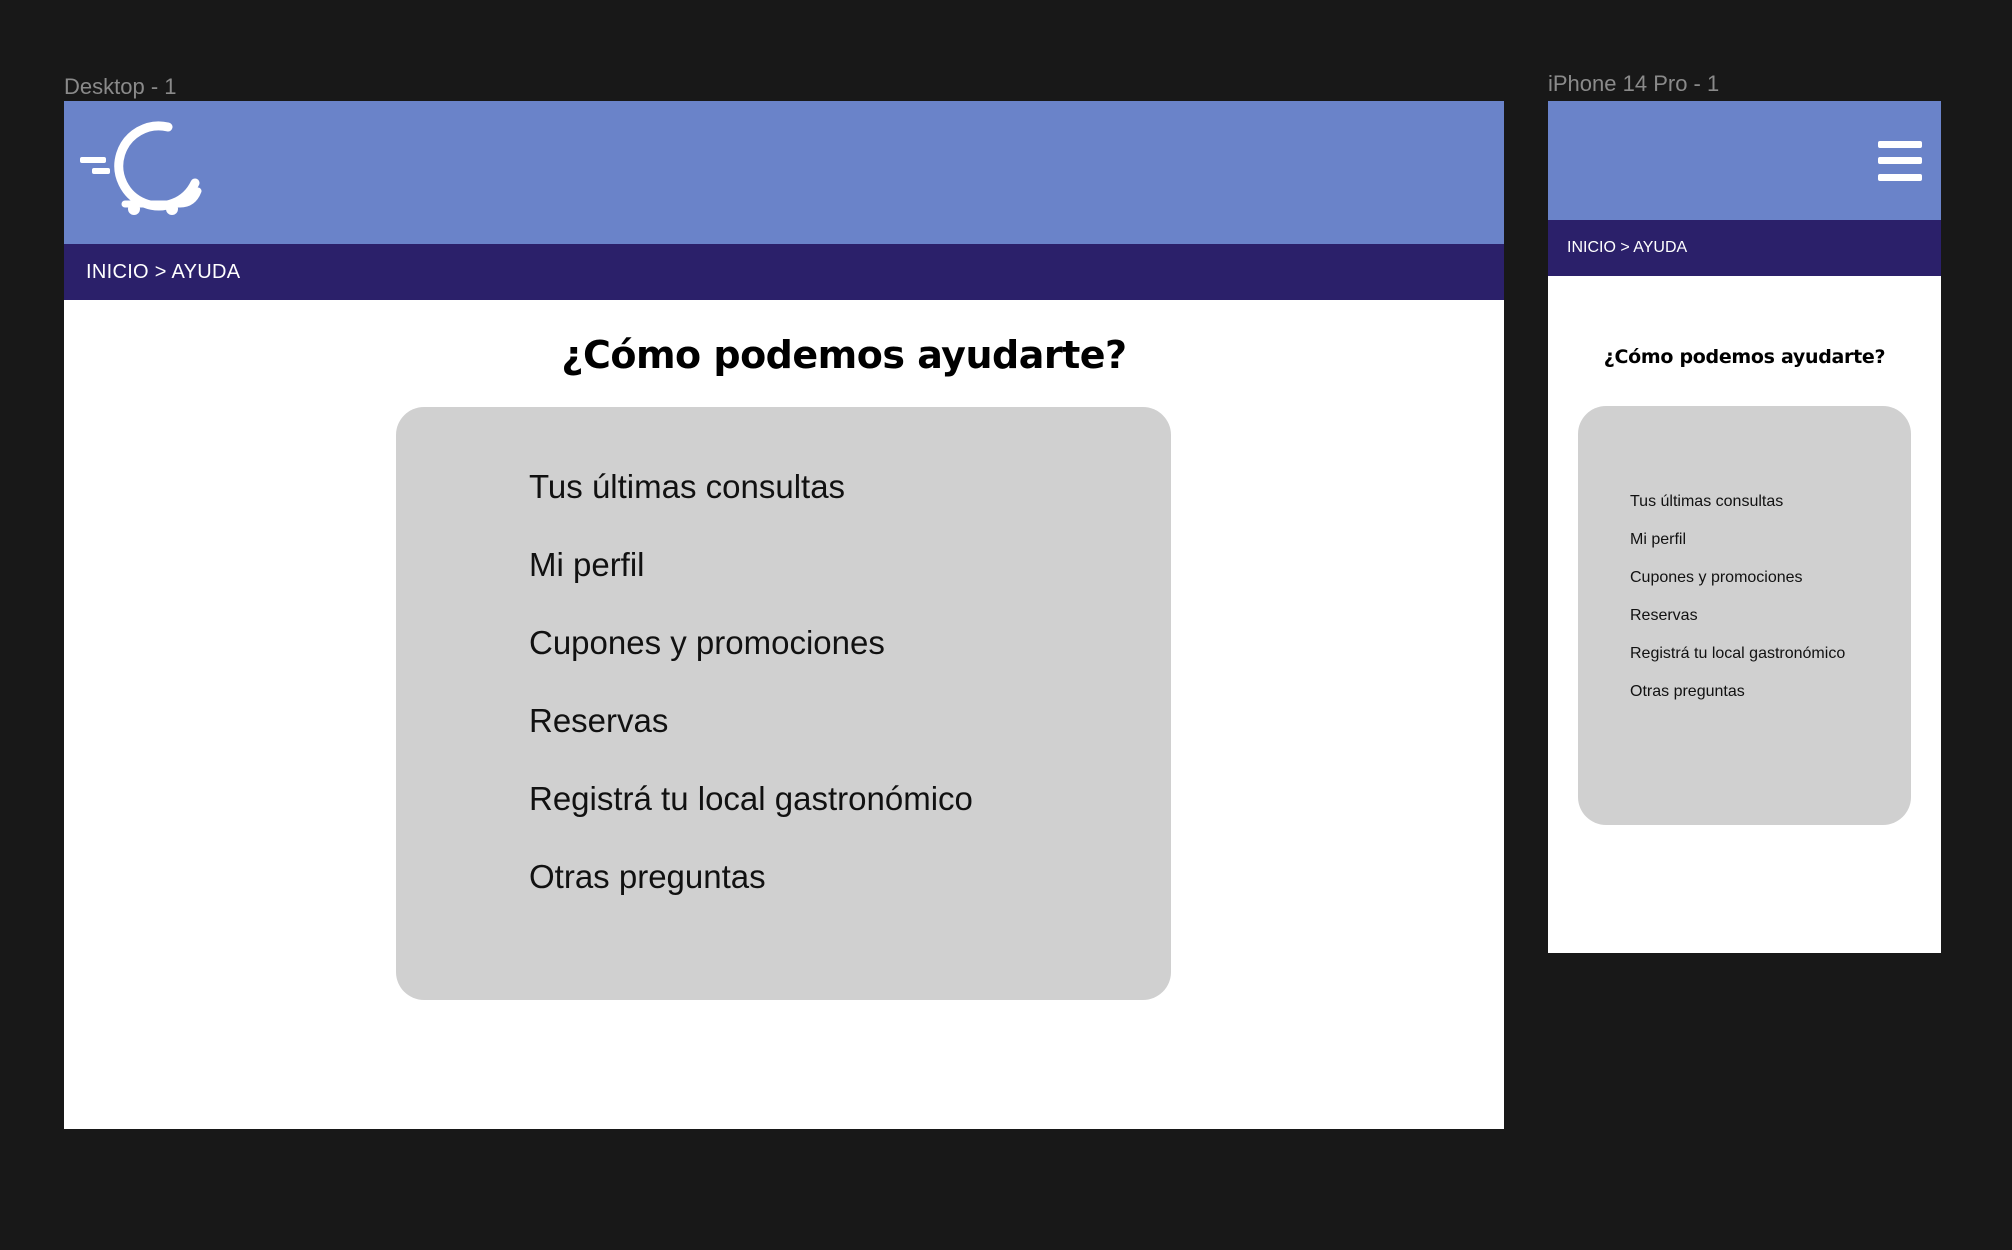  What do you see at coordinates (784, 272) in the screenshot?
I see `breadcrumb-bar: INICIO > AYUDA` at bounding box center [784, 272].